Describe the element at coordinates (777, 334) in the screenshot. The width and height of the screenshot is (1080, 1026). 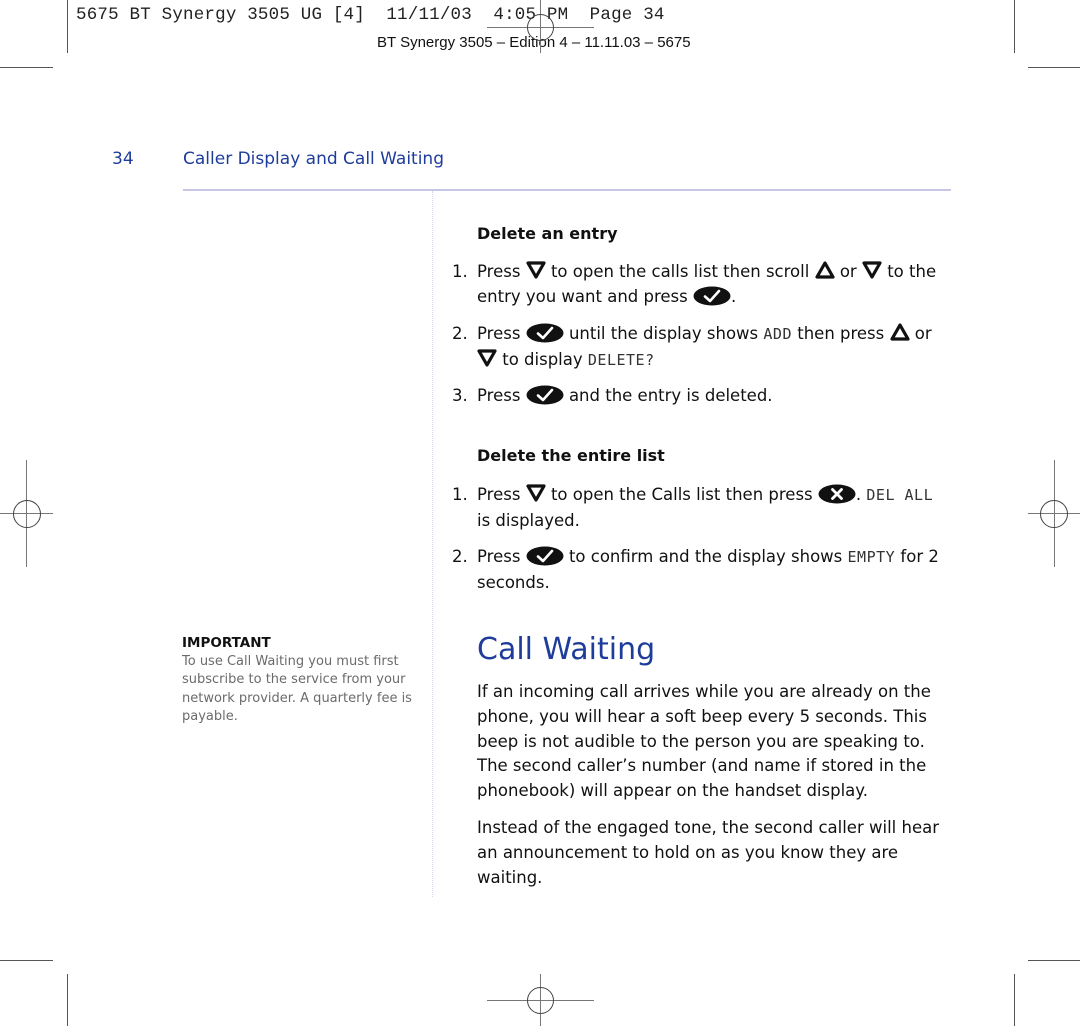
I see `lcd-text-add: ADD` at that location.